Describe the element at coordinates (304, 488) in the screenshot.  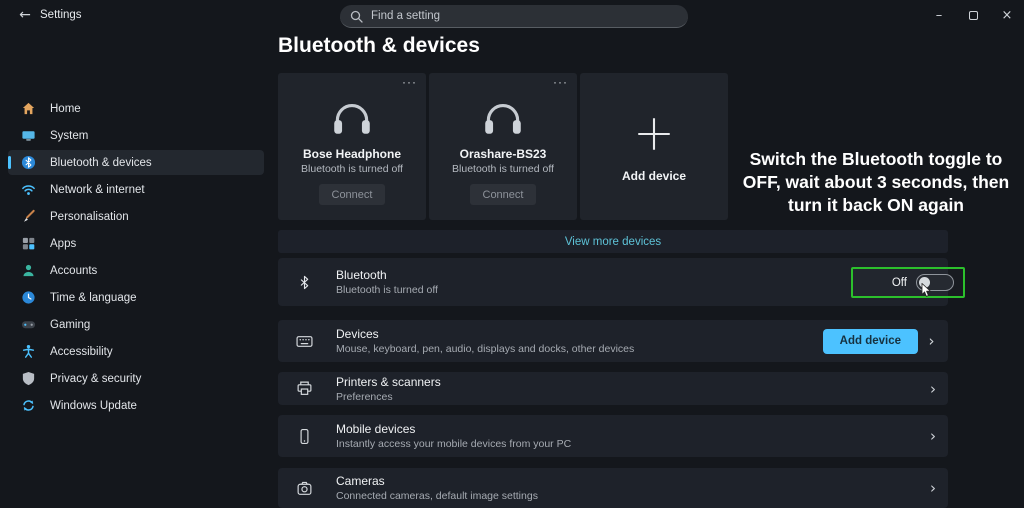
I see `camera-icon` at that location.